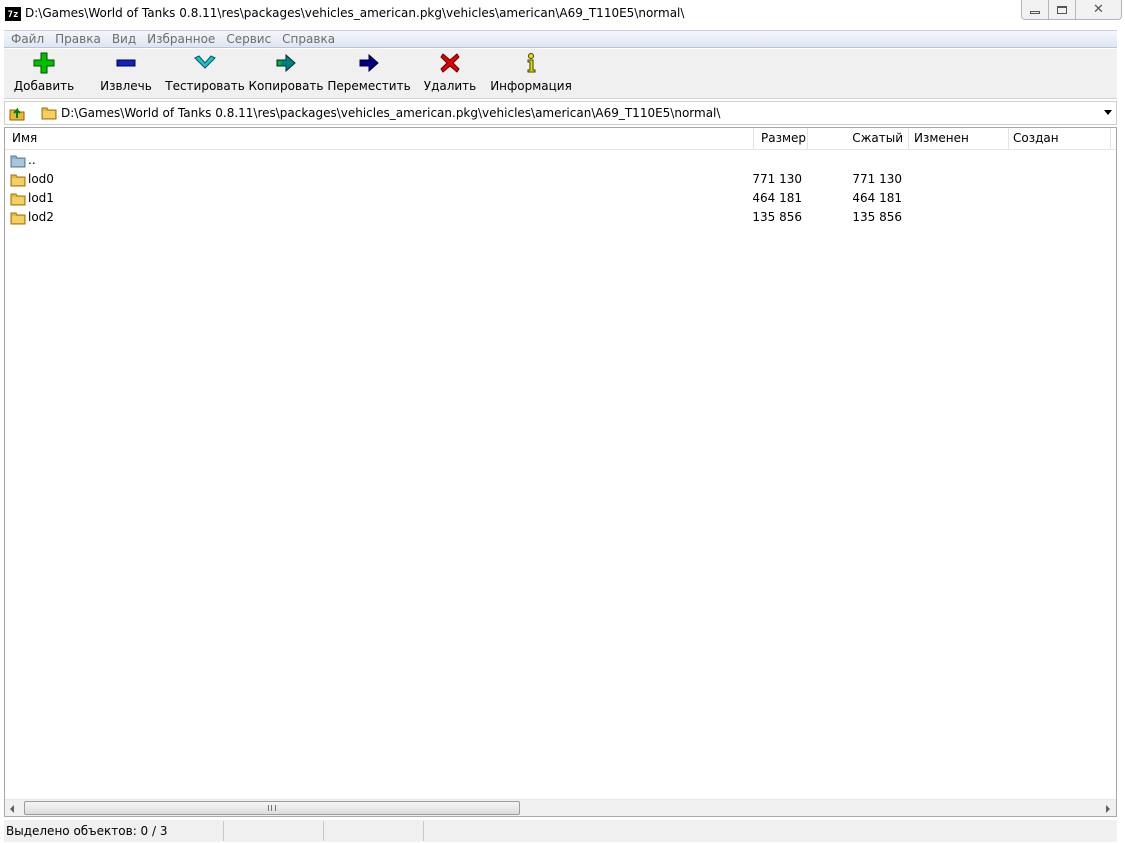 The height and width of the screenshot is (843, 1125). What do you see at coordinates (560, 179) in the screenshot?
I see `list-item-lod0: lod0 771 130 771 130` at bounding box center [560, 179].